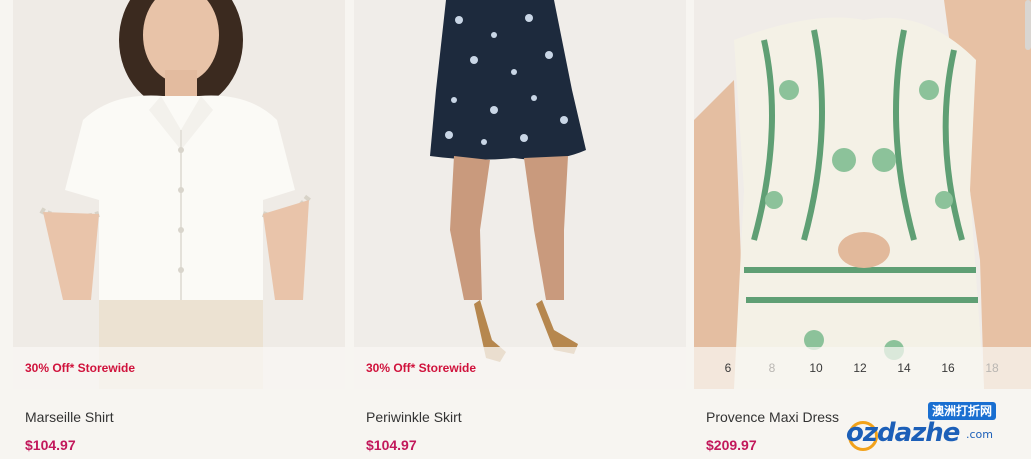 The image size is (1031, 459). I want to click on product-name: Provence Maxi Dress, so click(772, 417).